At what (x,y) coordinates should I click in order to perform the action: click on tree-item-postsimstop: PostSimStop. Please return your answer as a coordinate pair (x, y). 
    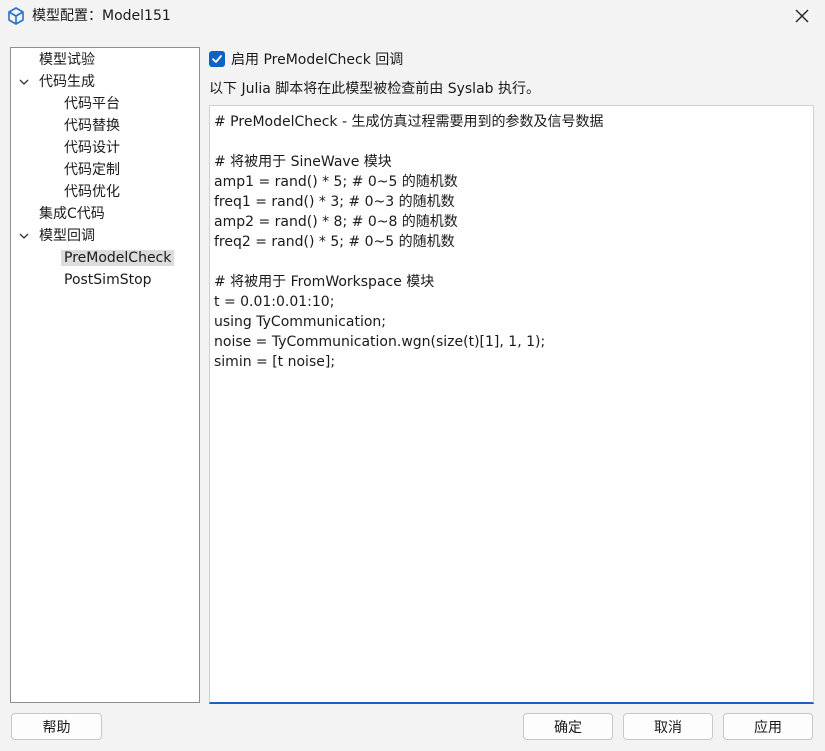
    Looking at the image, I should click on (108, 280).